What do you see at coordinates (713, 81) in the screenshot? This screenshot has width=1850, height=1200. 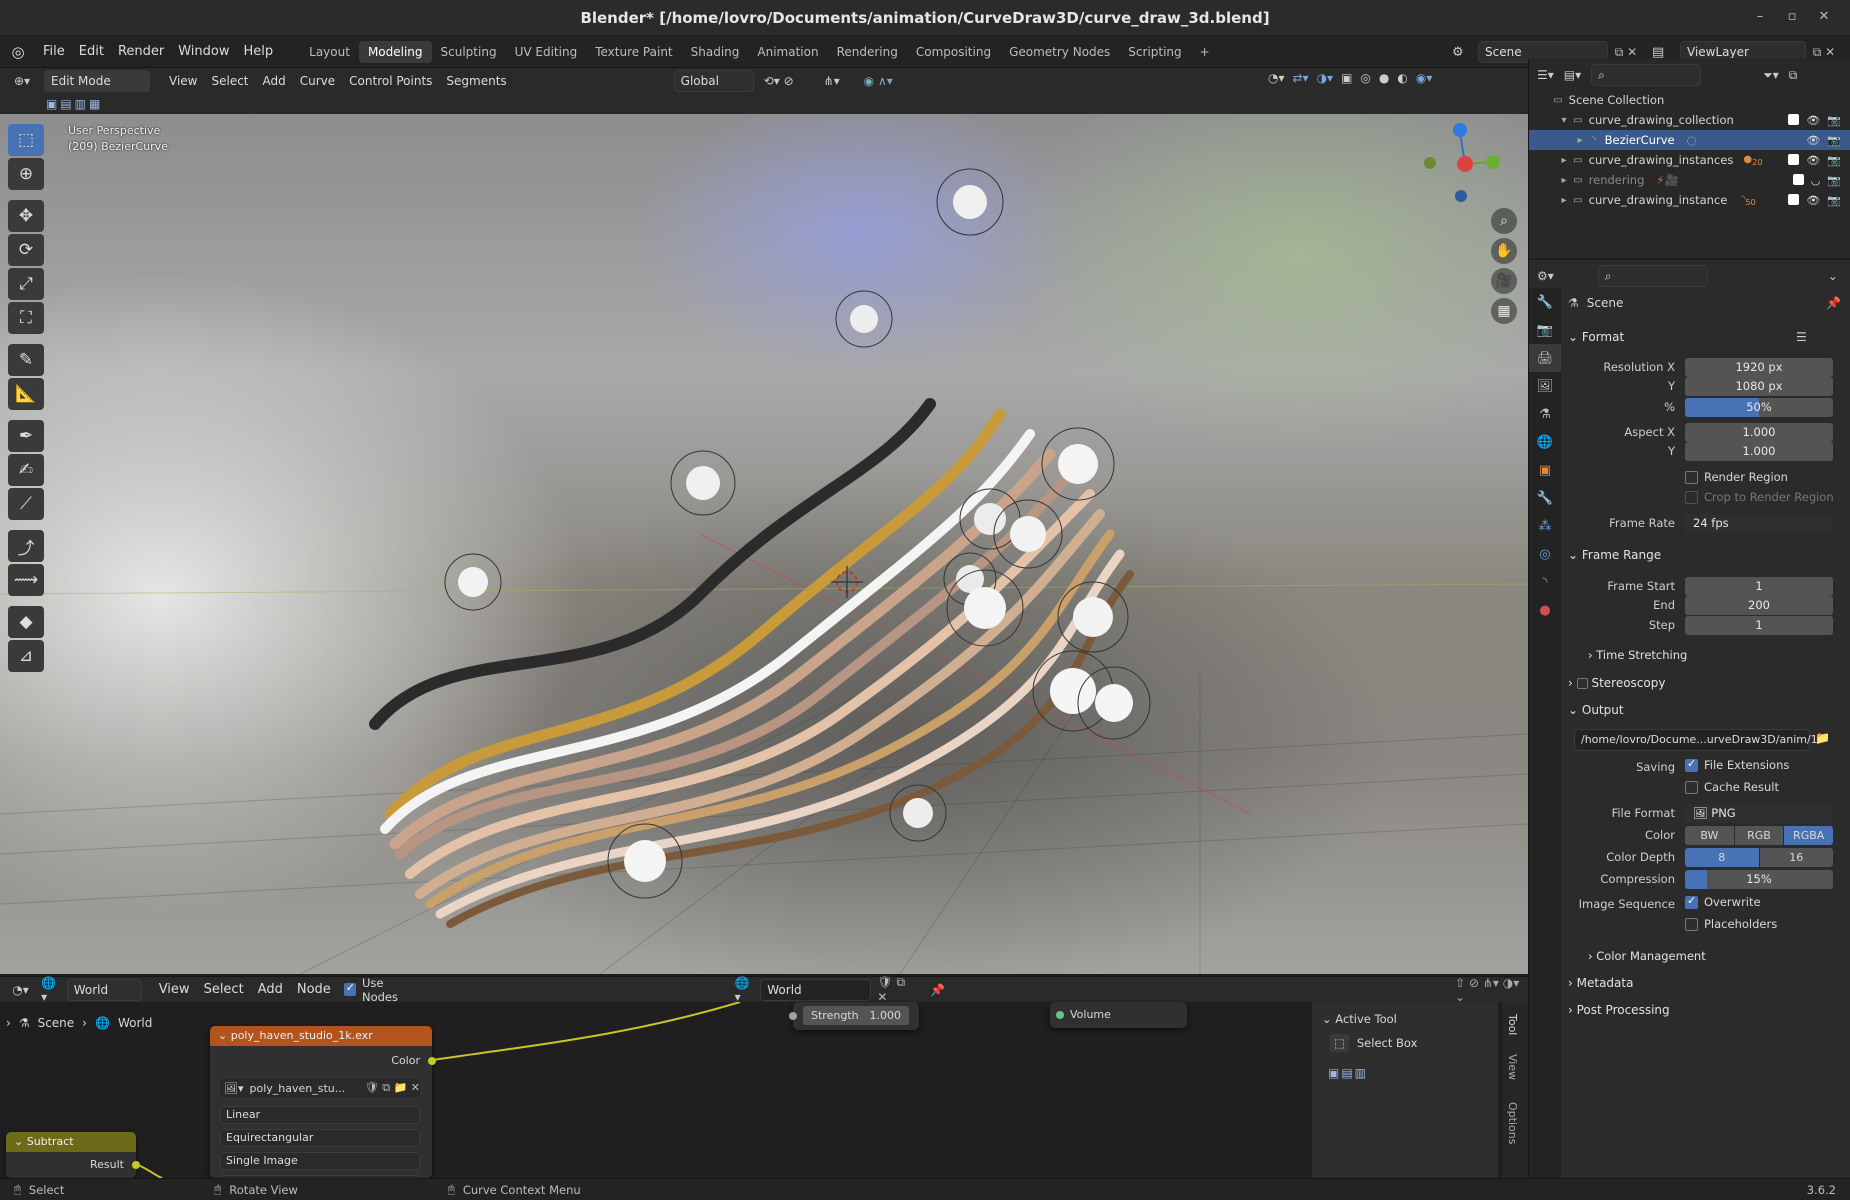 I see `transform-orientation-select: Global` at bounding box center [713, 81].